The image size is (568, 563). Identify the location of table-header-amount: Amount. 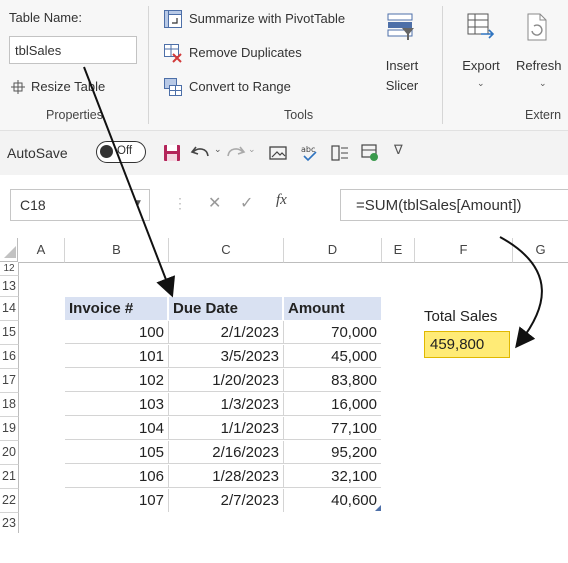
(332, 308).